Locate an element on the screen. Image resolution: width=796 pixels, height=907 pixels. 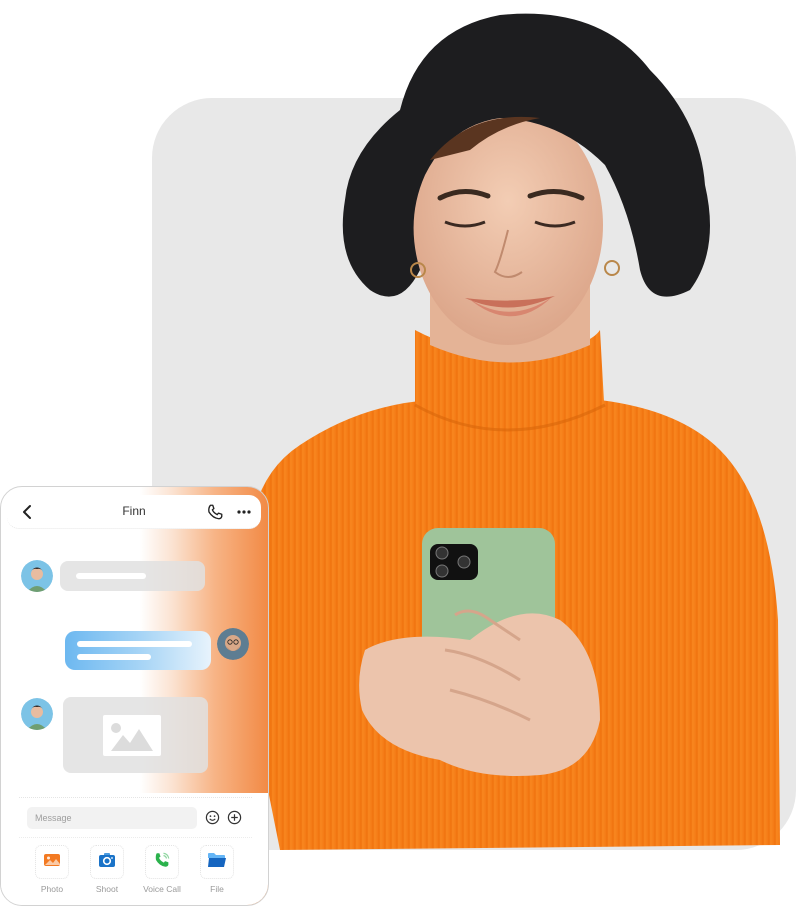
voice-call-tile is located at coordinates (162, 862).